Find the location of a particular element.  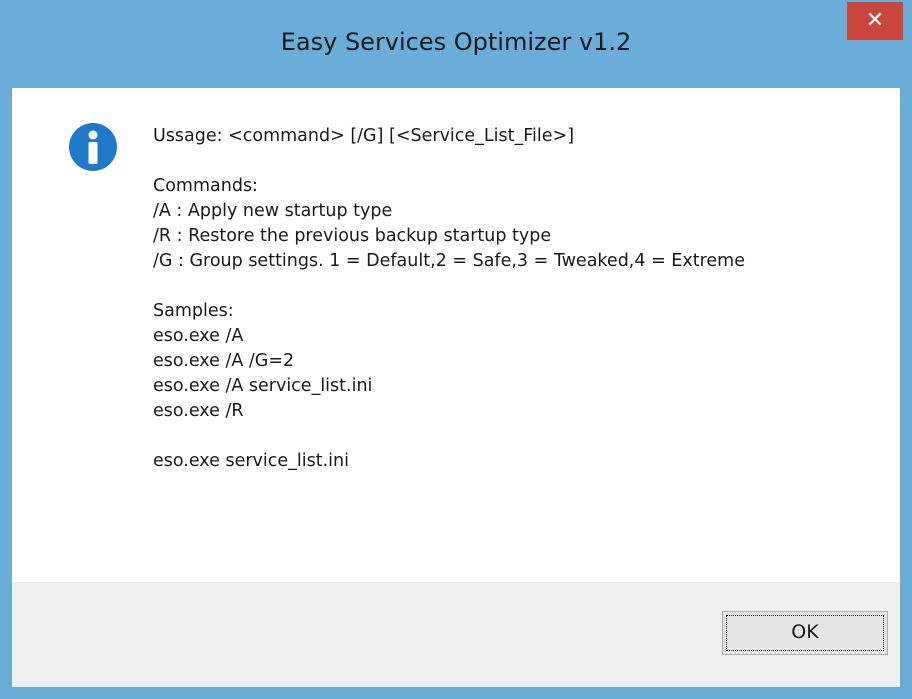

sample-line: eso.exe /R is located at coordinates (198, 411).